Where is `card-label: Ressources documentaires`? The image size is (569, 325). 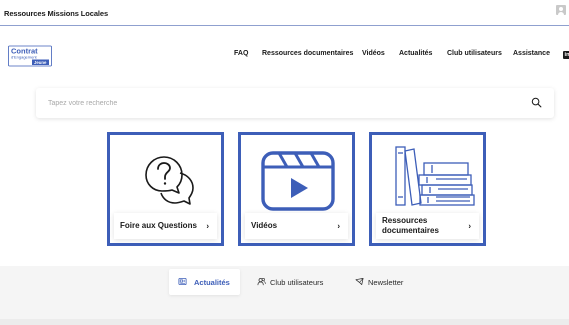
card-label: Ressources documentaires is located at coordinates (410, 226).